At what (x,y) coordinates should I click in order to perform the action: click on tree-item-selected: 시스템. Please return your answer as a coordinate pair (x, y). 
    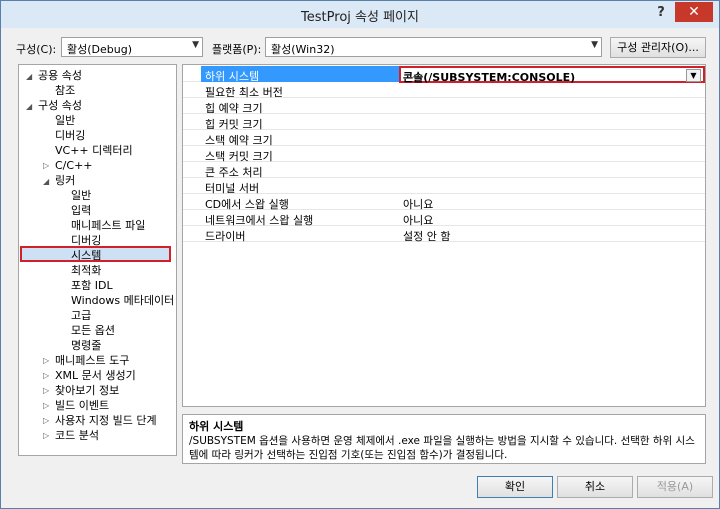
    Looking at the image, I should click on (86, 255).